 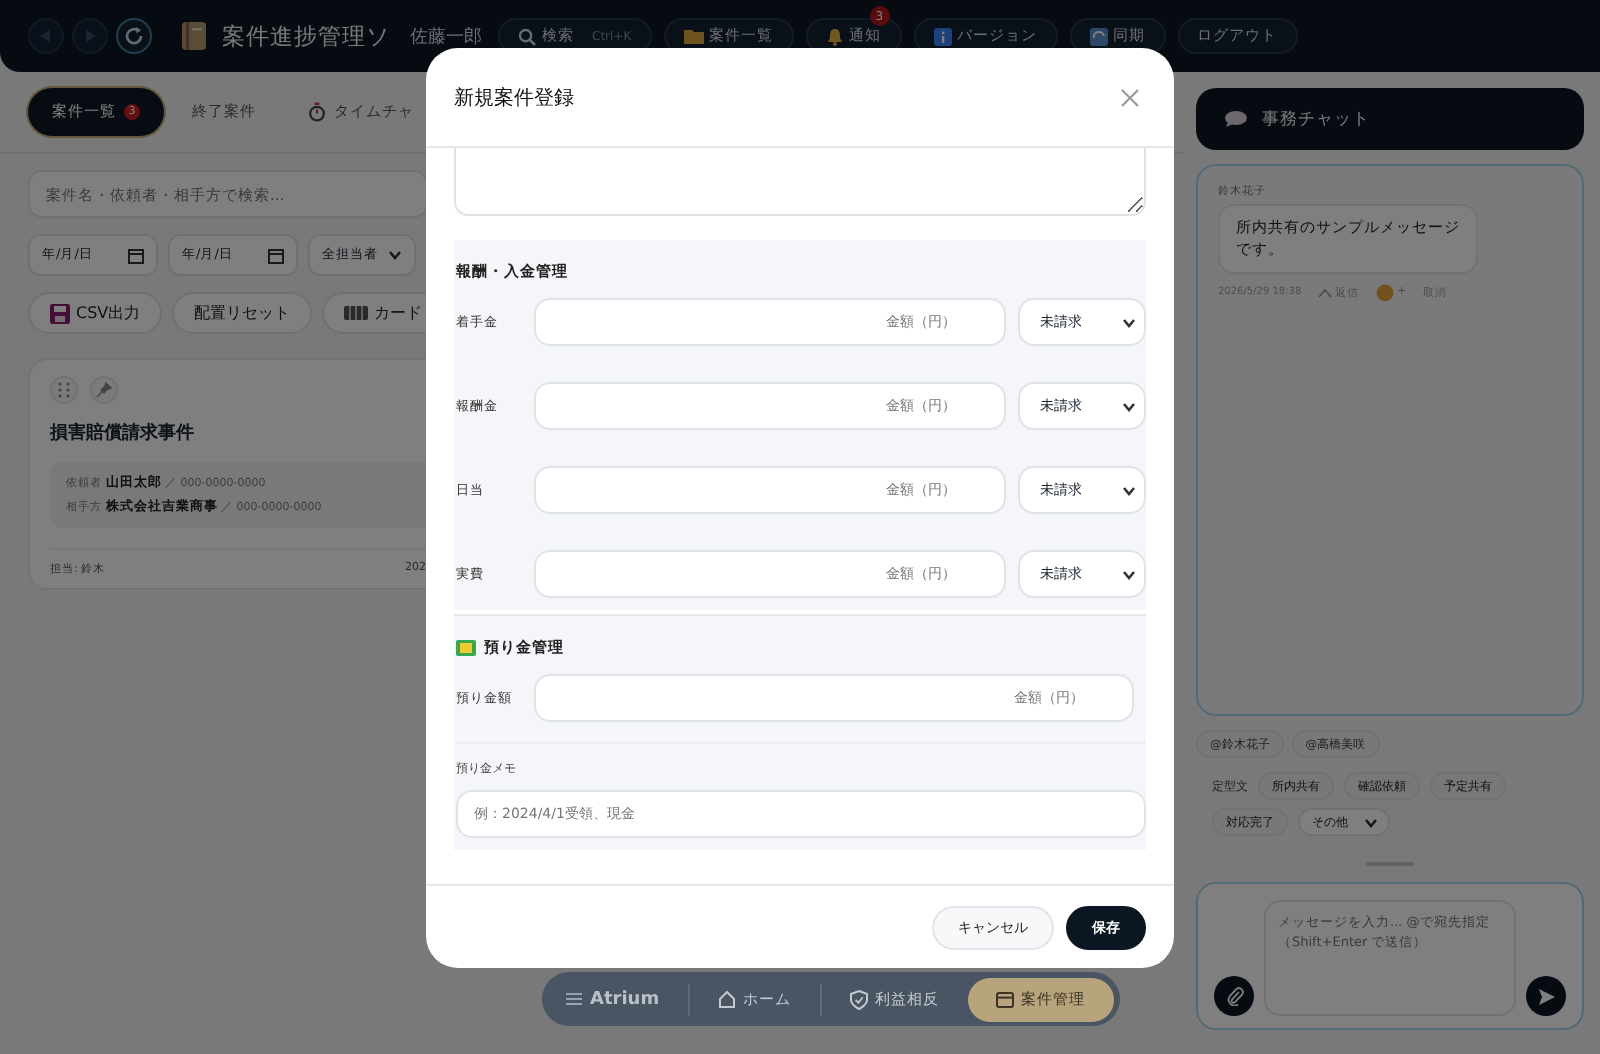 What do you see at coordinates (527, 36) in the screenshot?
I see `search-icon` at bounding box center [527, 36].